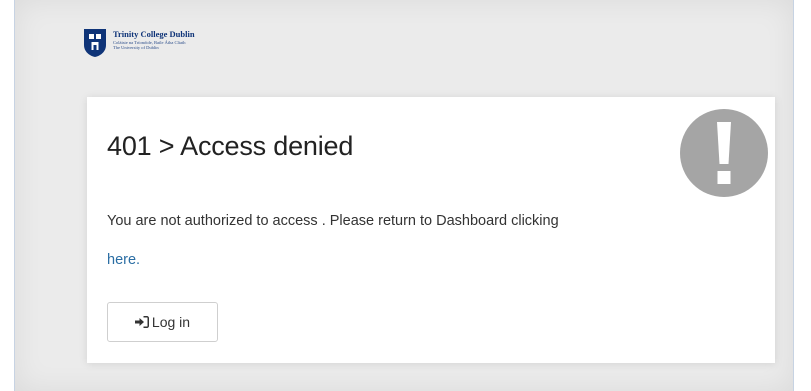  Describe the element at coordinates (136, 47) in the screenshot. I see `brand-subtitle: The University of Dublin` at that location.